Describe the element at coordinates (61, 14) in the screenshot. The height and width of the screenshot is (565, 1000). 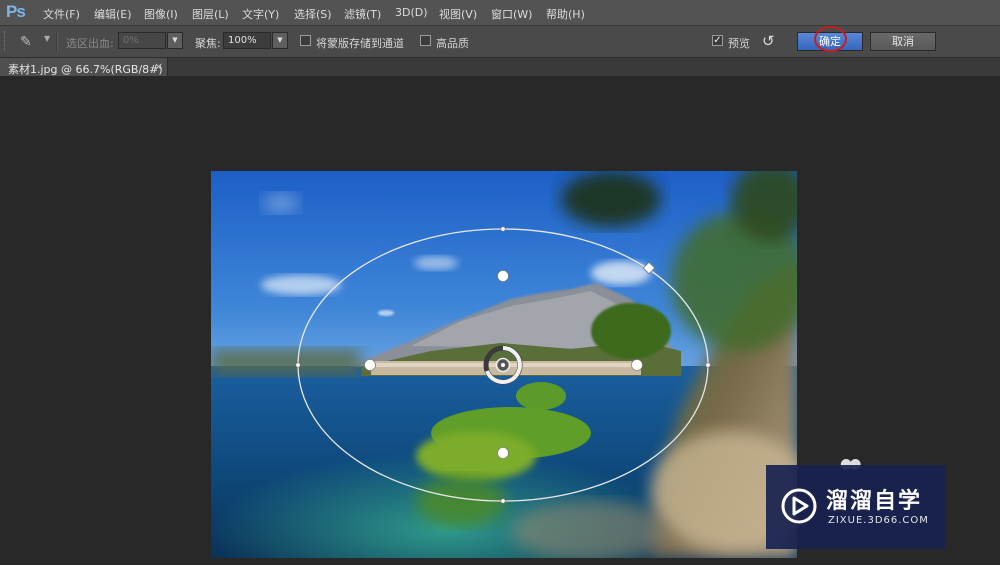
I see `menu-file: 文件(F)` at that location.